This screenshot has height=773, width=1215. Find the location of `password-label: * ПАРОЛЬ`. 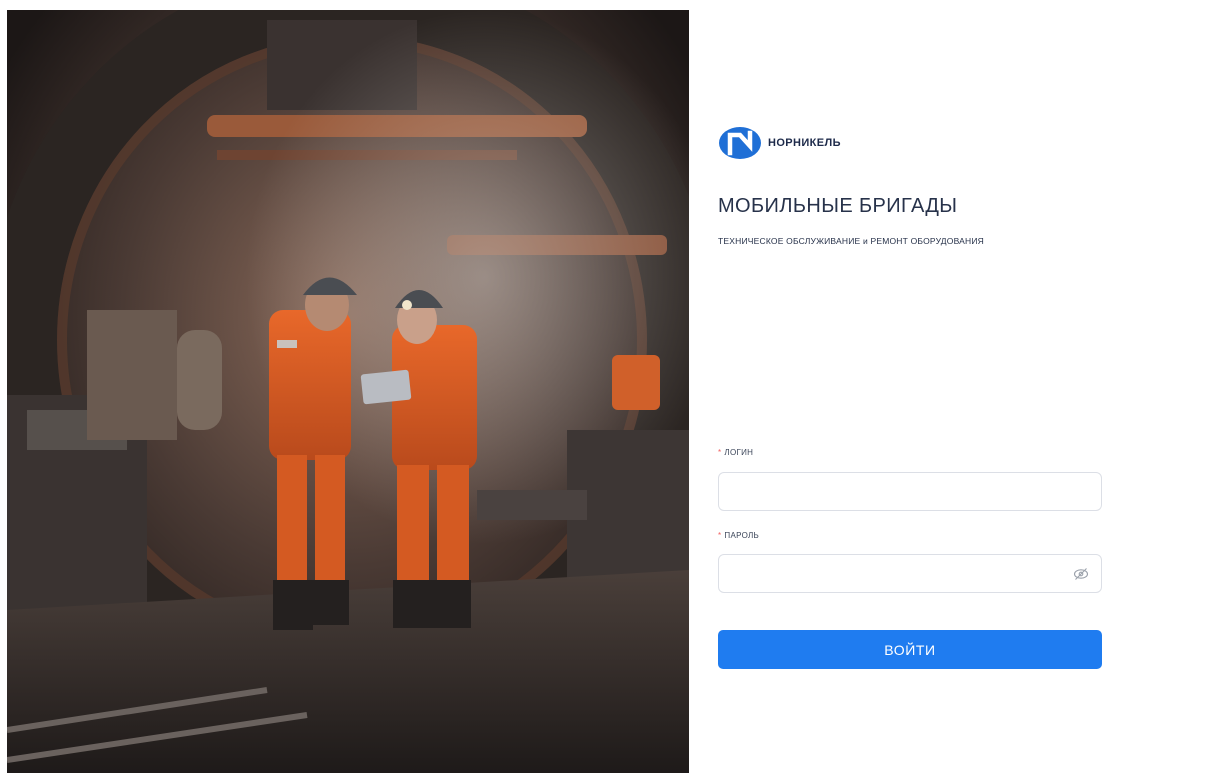

password-label: * ПАРОЛЬ is located at coordinates (738, 535).